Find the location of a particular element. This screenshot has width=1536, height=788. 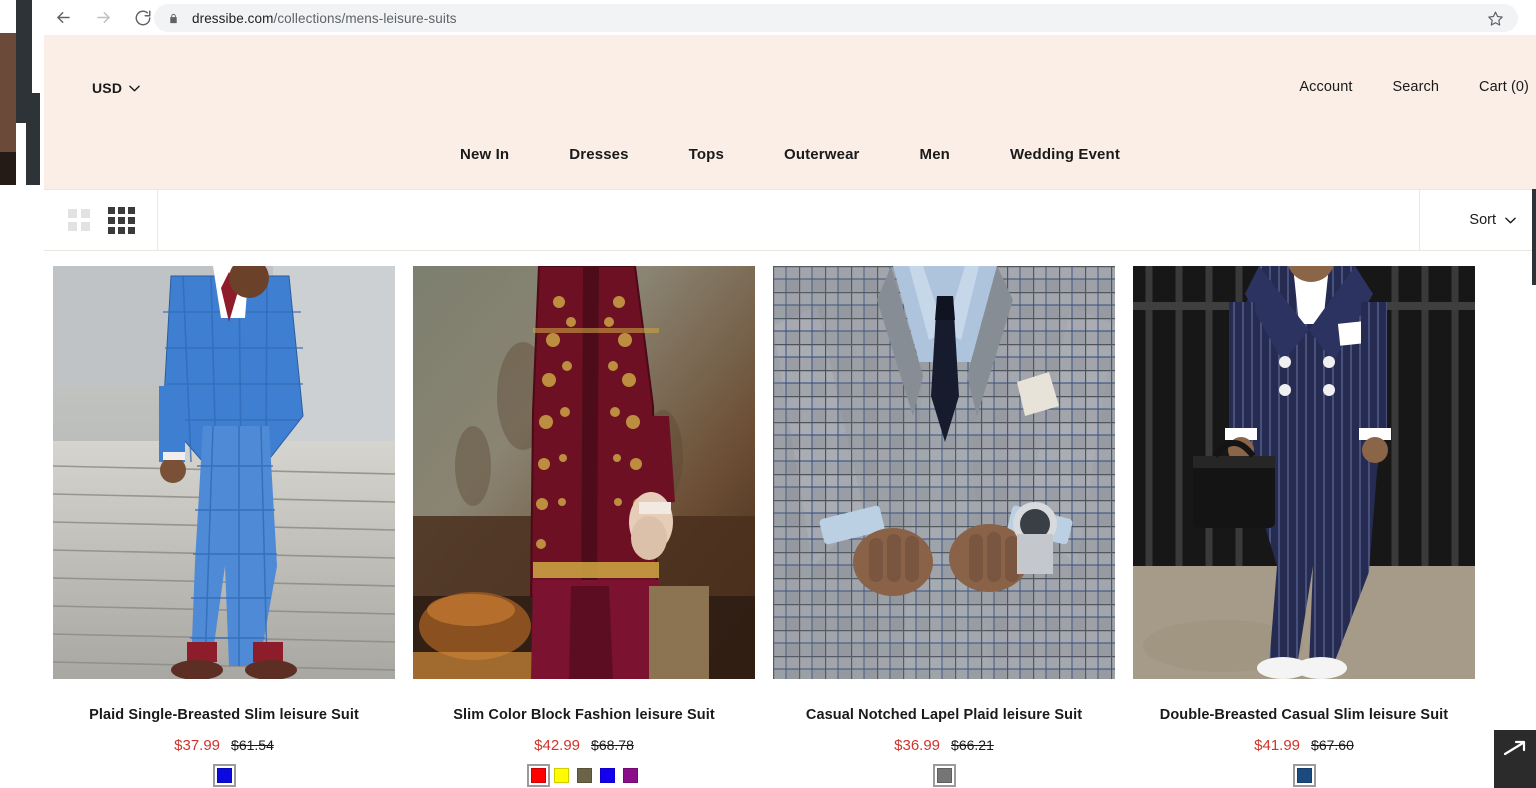

lock-icon is located at coordinates (174, 18).